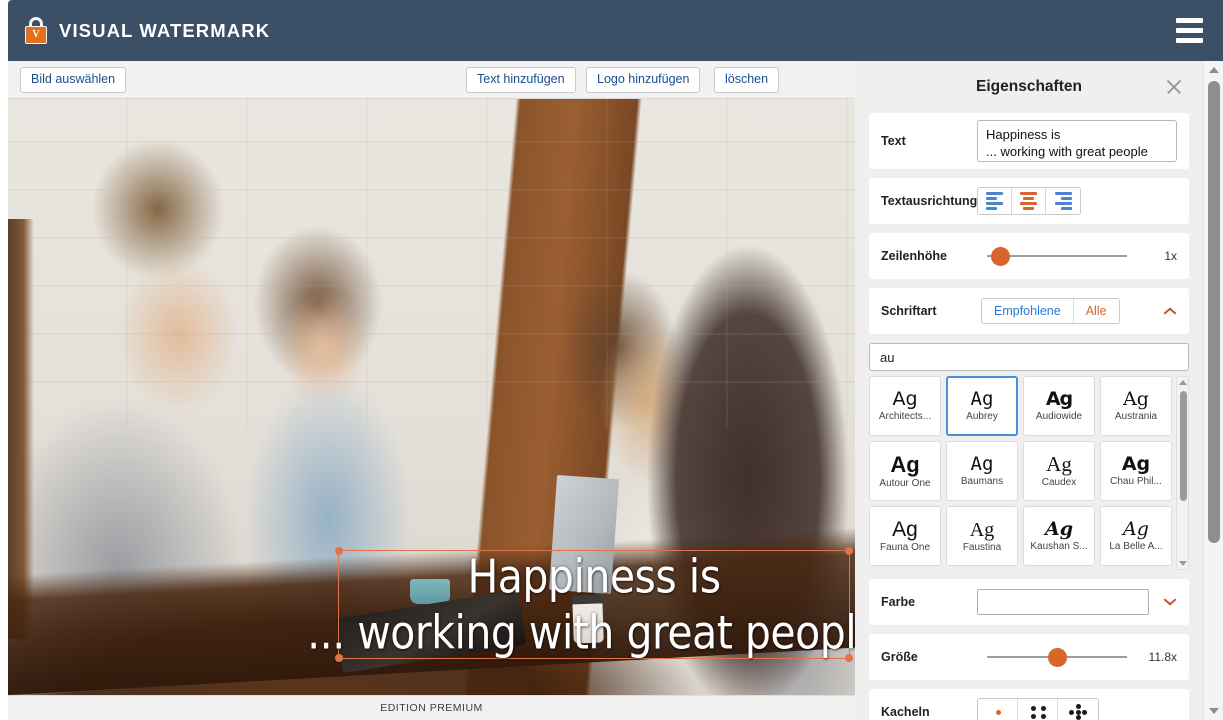 The width and height of the screenshot is (1223, 720). I want to click on tile-single-icon, so click(998, 709).